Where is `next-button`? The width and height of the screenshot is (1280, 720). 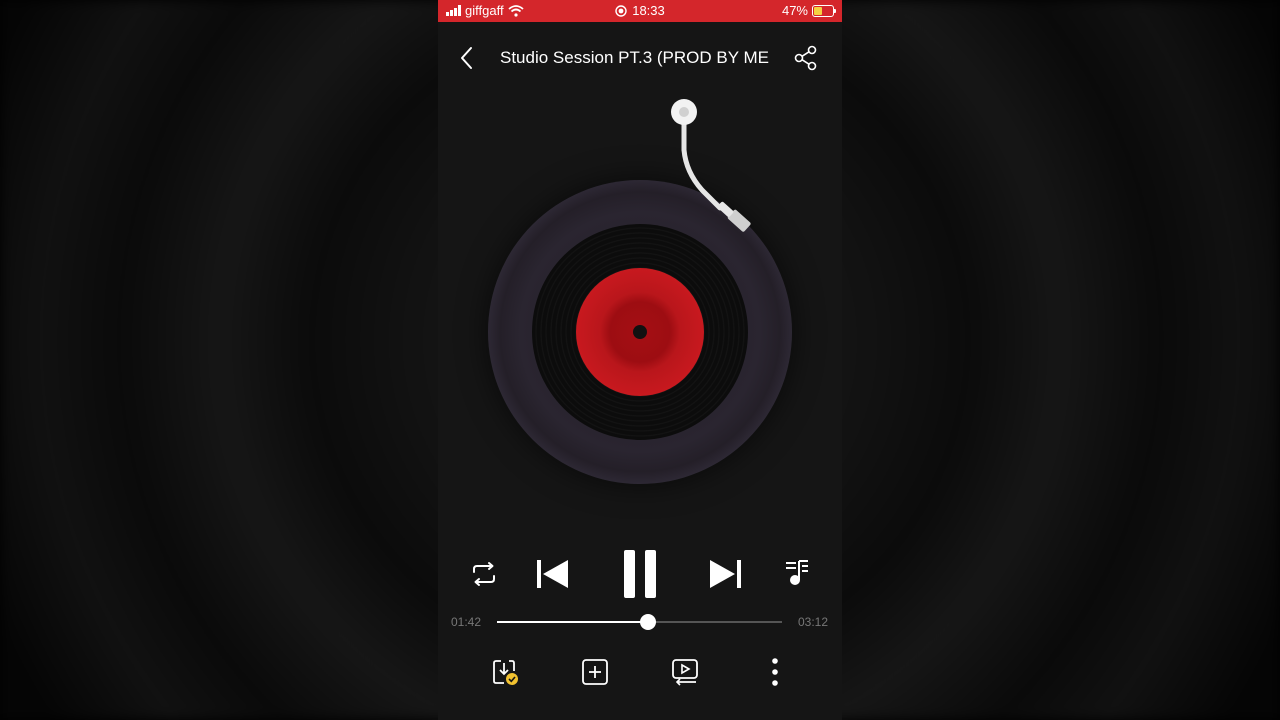
next-button is located at coordinates (725, 574).